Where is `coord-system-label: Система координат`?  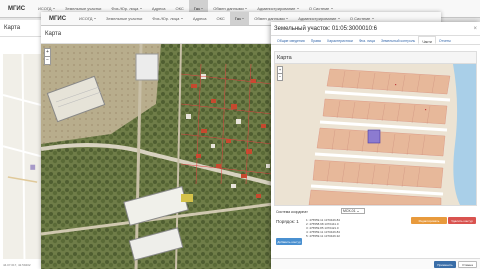
coord-system-label: Система координат is located at coordinates (292, 212).